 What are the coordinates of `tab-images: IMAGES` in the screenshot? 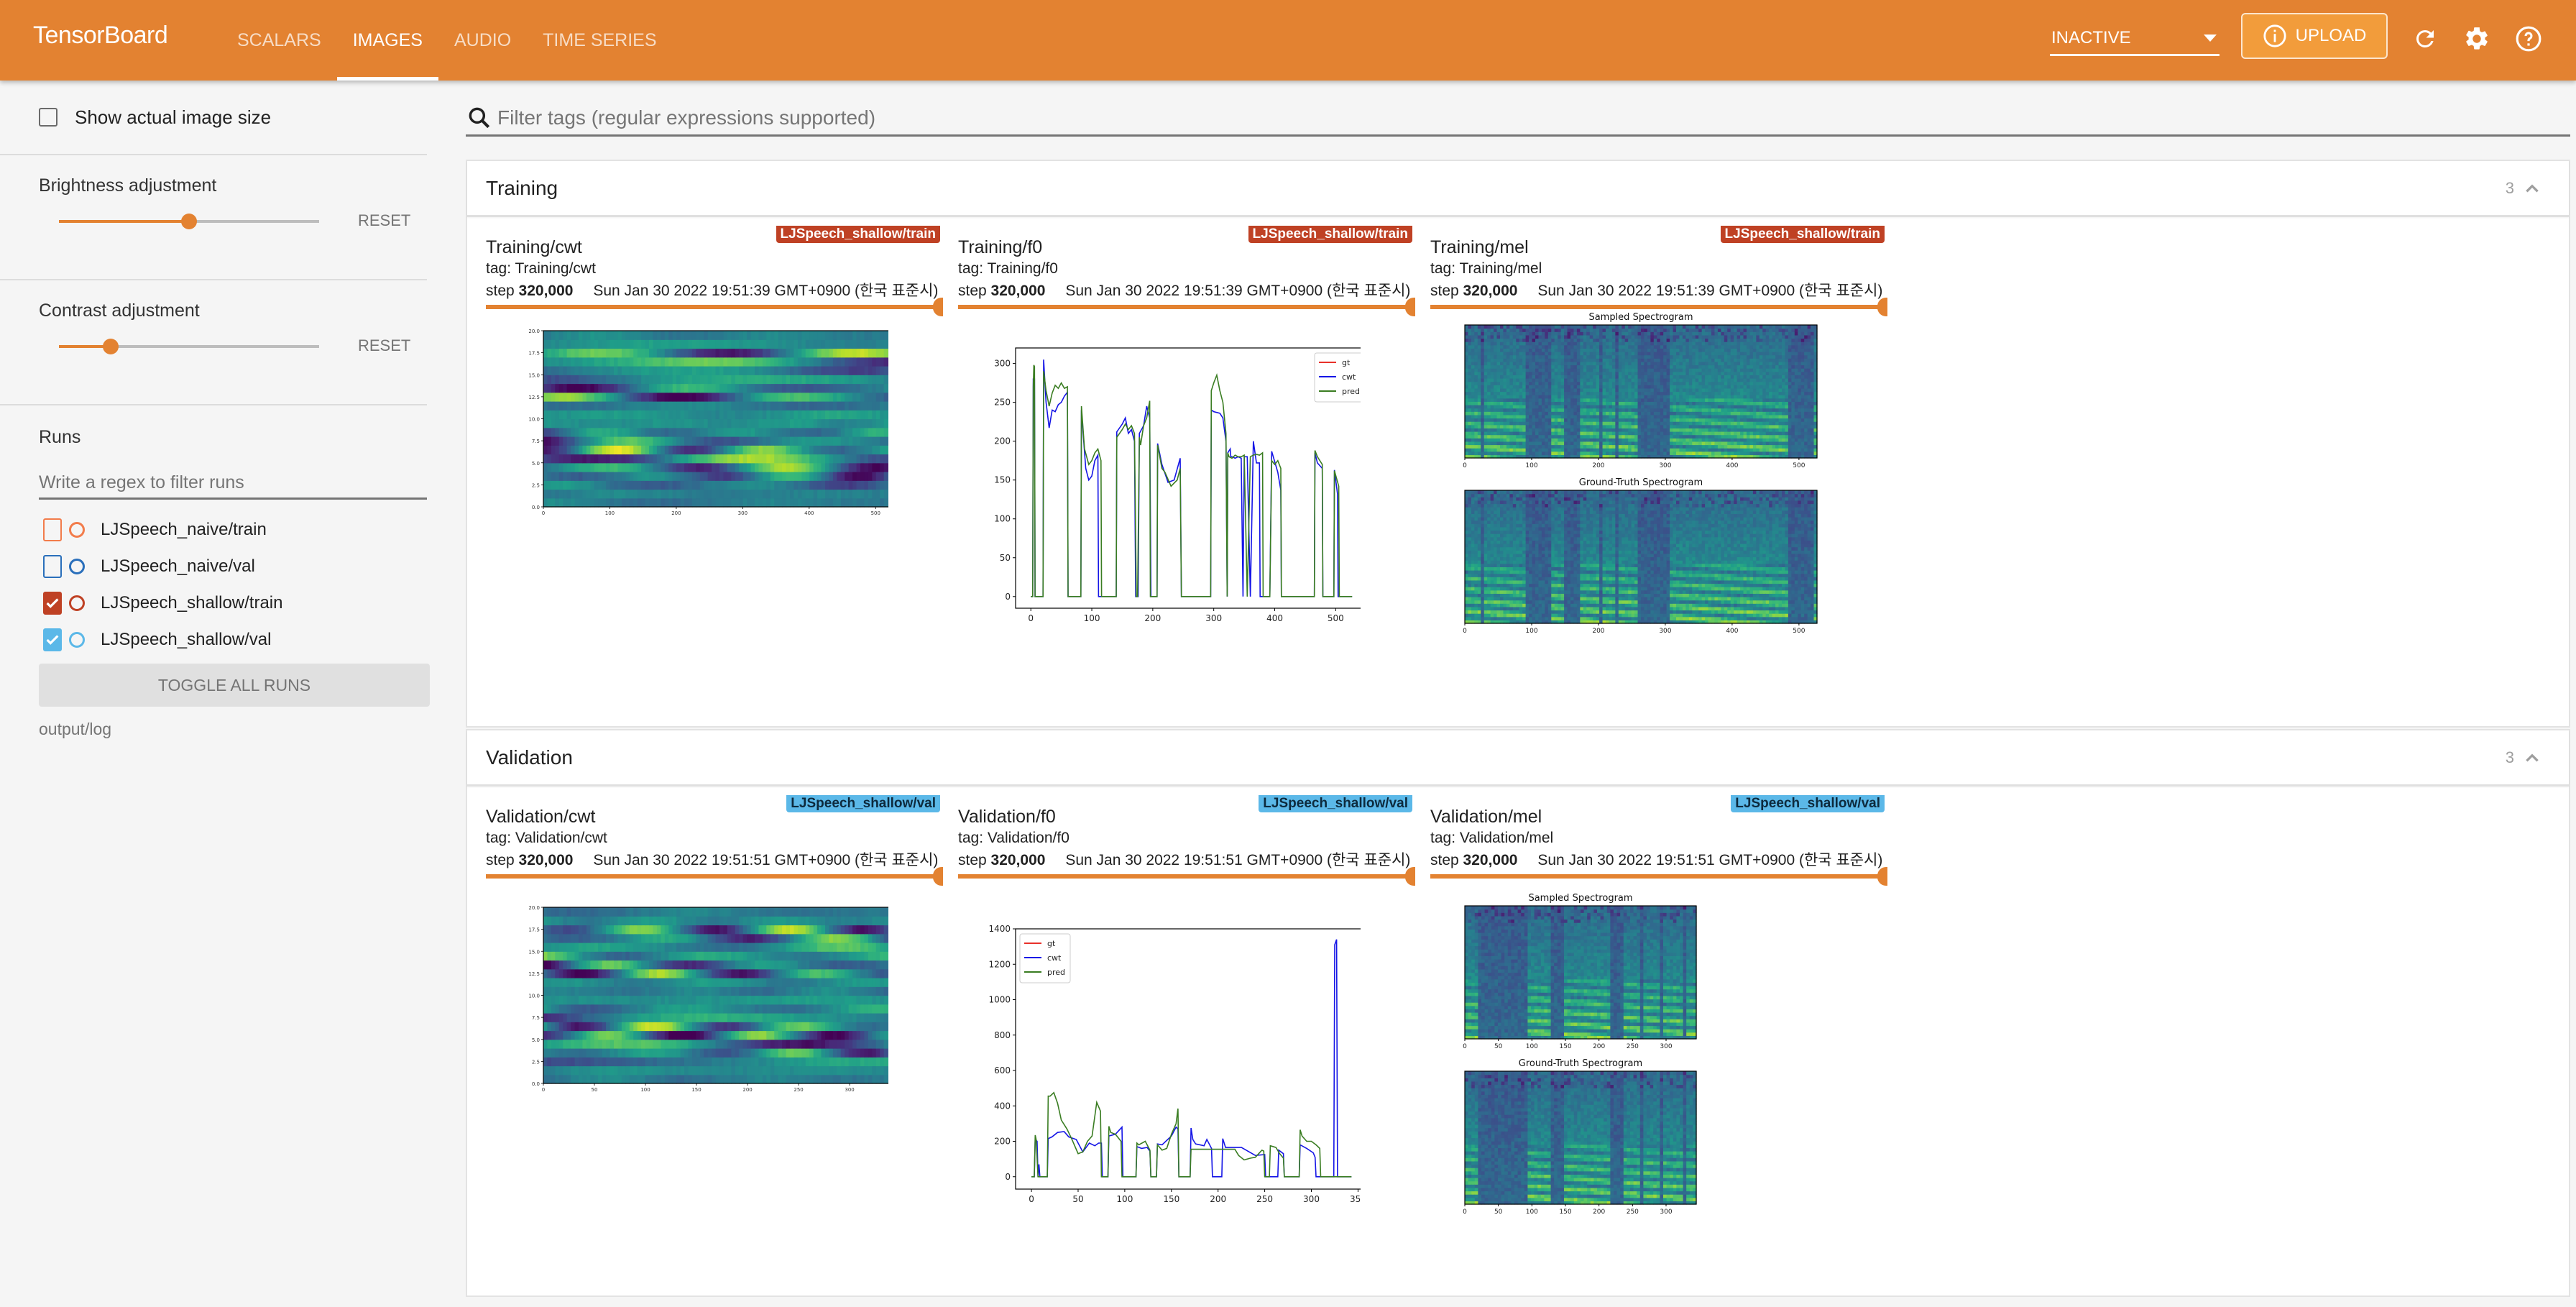 It's located at (387, 40).